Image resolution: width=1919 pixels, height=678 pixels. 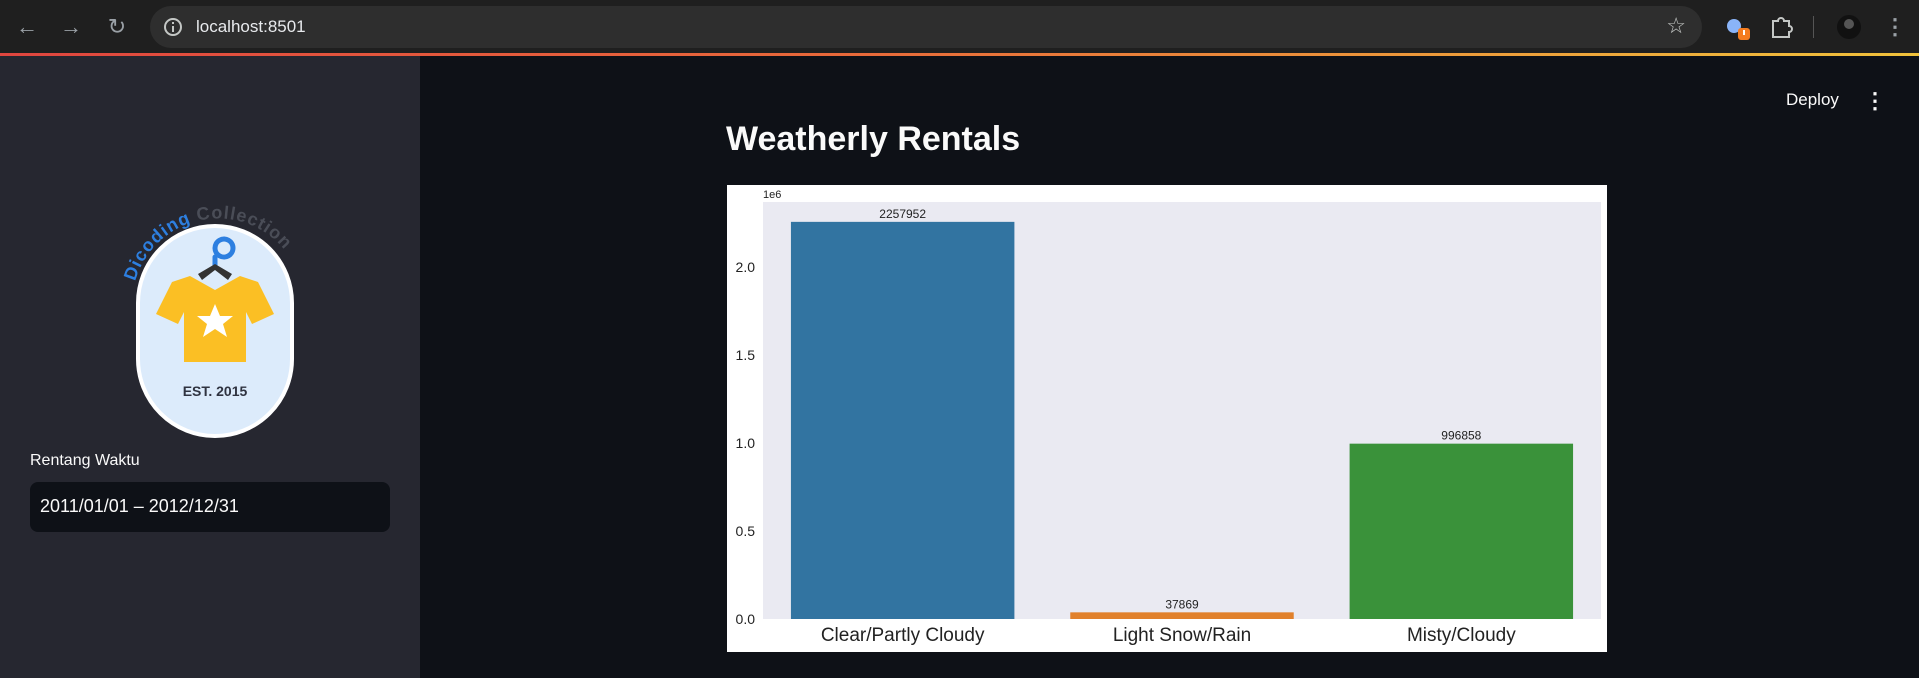 I want to click on reload-icon: ↻, so click(x=117, y=27).